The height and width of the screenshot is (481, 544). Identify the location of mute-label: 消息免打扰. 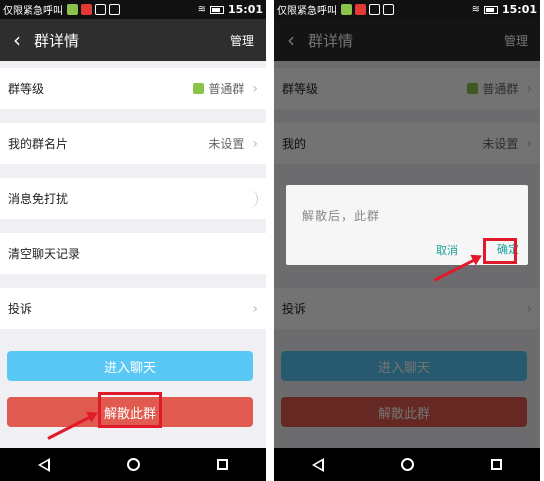
(38, 199).